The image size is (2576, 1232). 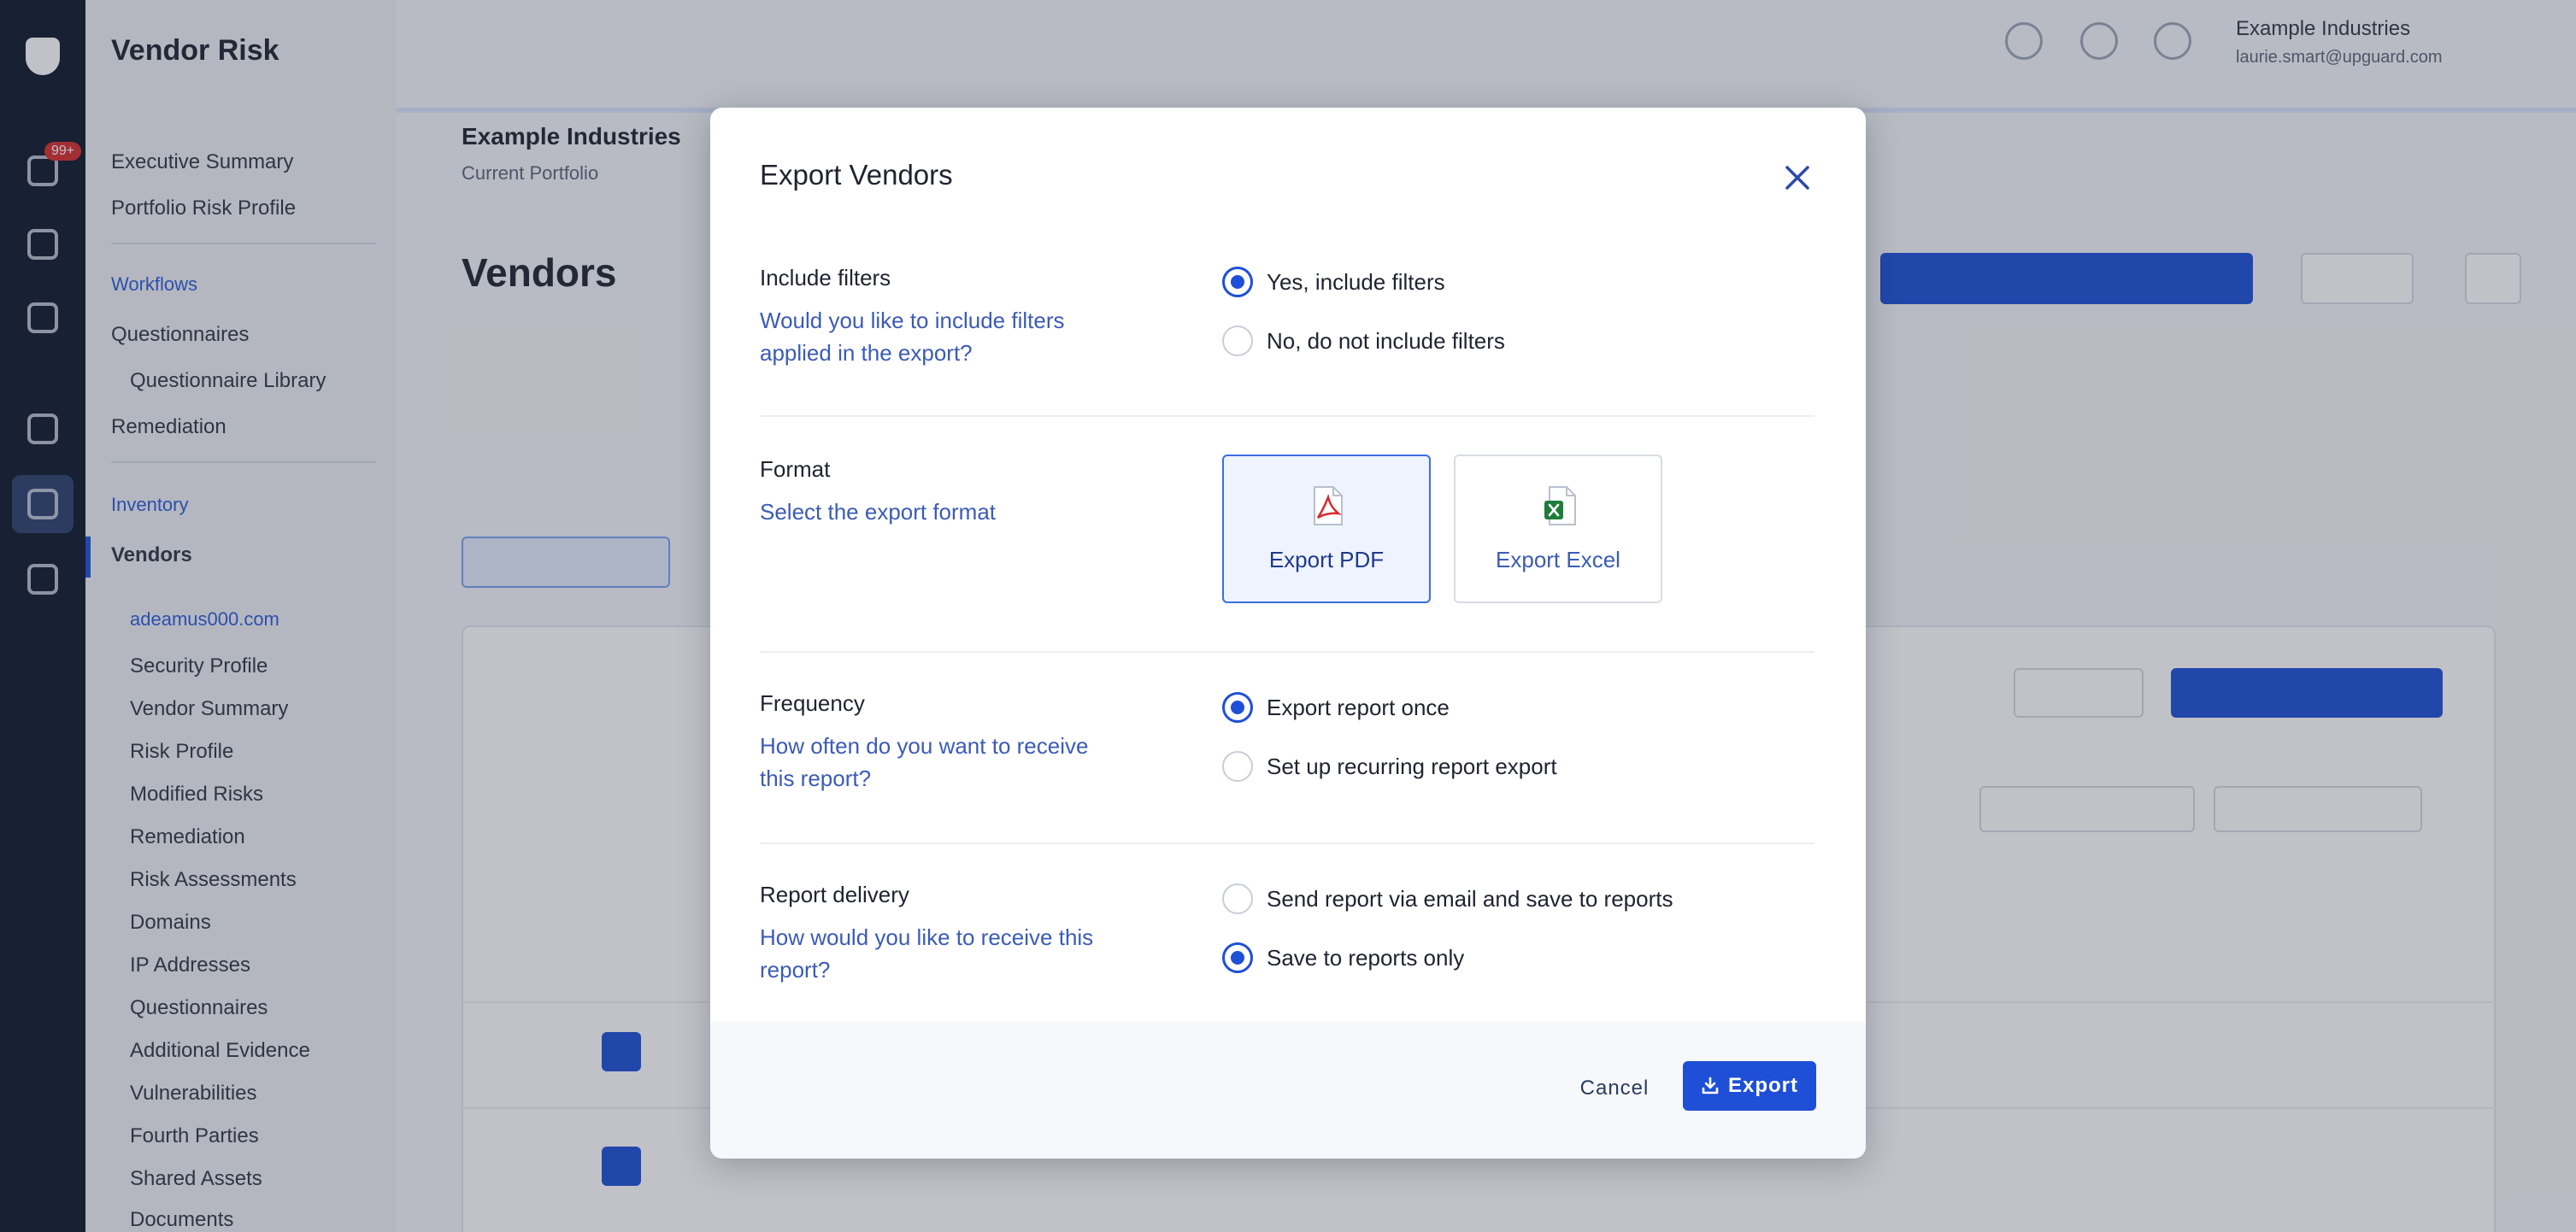 What do you see at coordinates (1328, 505) in the screenshot?
I see `pdf-file-icon` at bounding box center [1328, 505].